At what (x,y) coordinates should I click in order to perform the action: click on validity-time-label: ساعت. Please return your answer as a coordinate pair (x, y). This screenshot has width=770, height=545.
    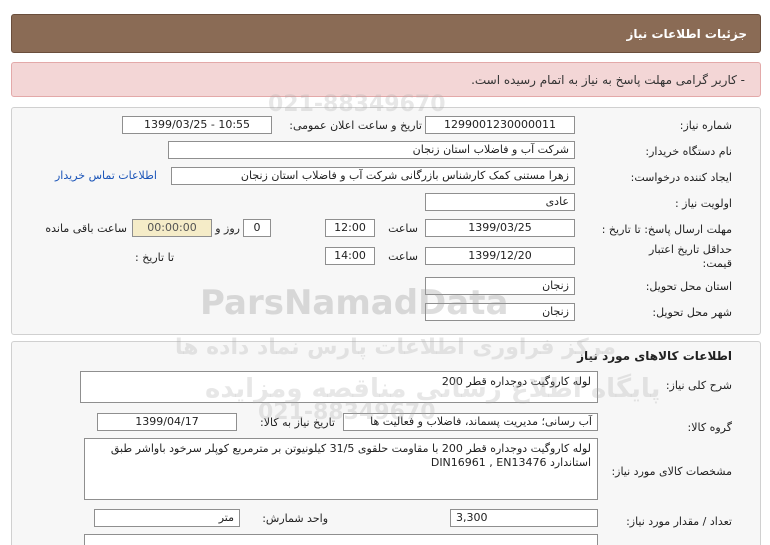
    Looking at the image, I should click on (403, 256).